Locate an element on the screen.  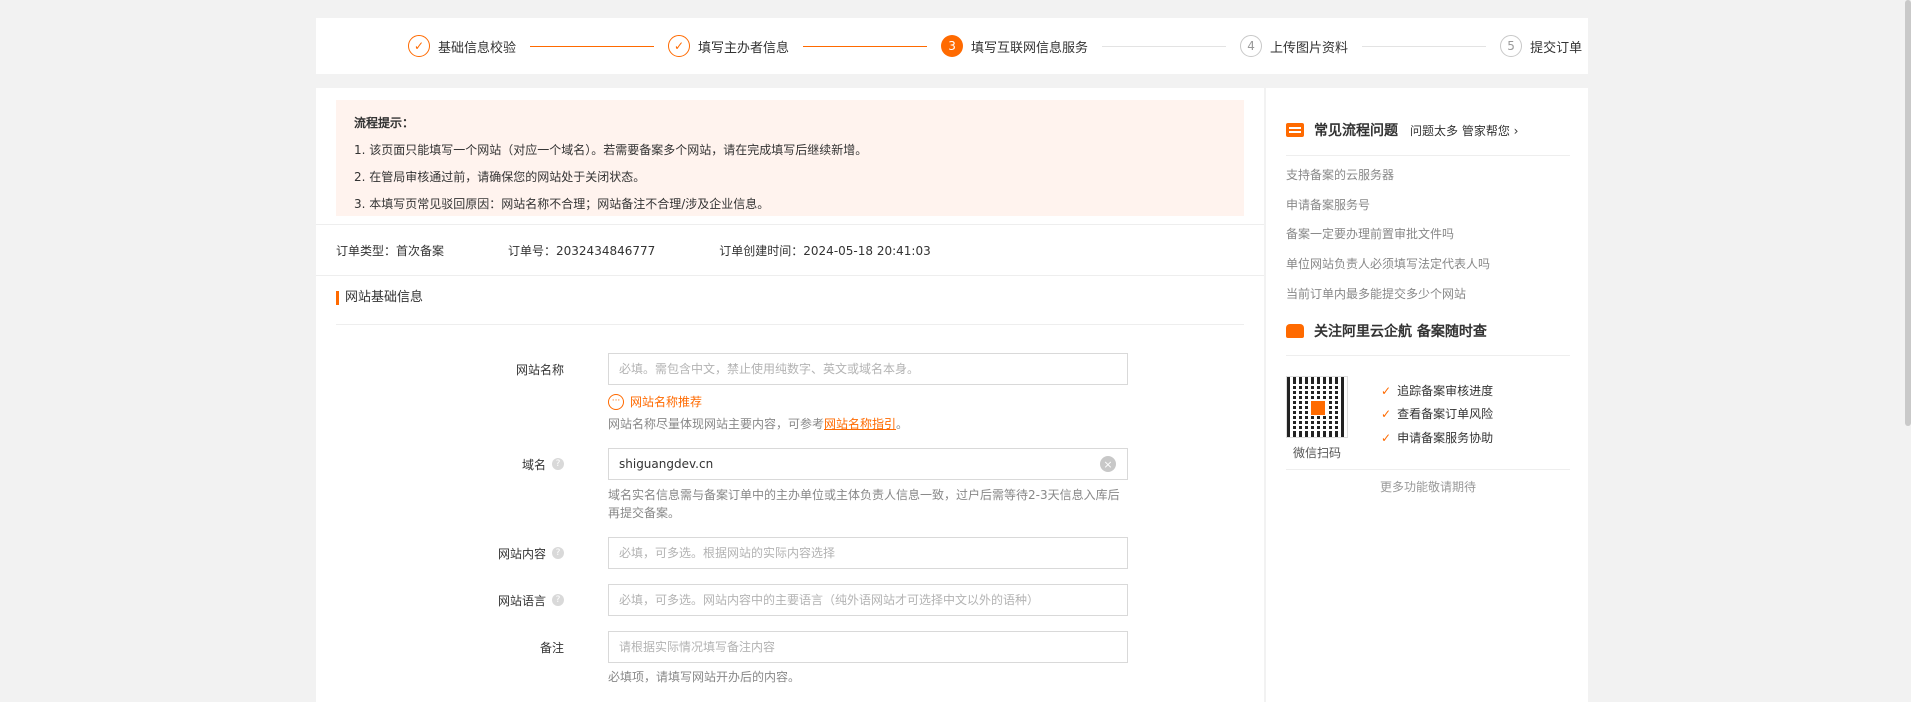
feature-item: ✓ 查看备案订单风险 is located at coordinates (1437, 414).